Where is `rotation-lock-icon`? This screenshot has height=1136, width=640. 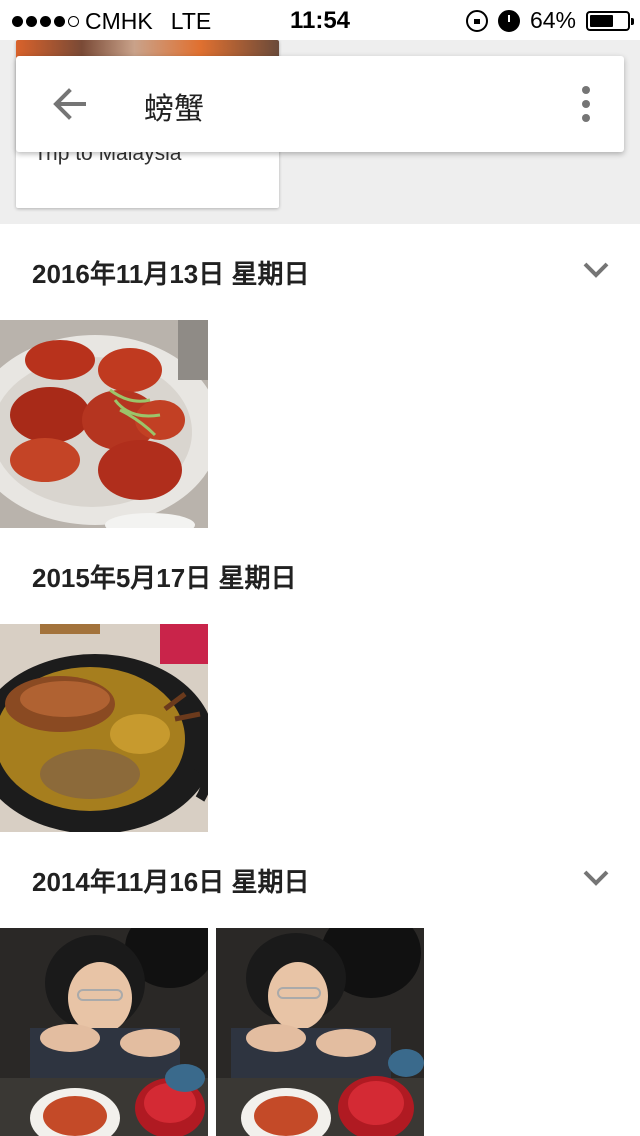 rotation-lock-icon is located at coordinates (476, 20).